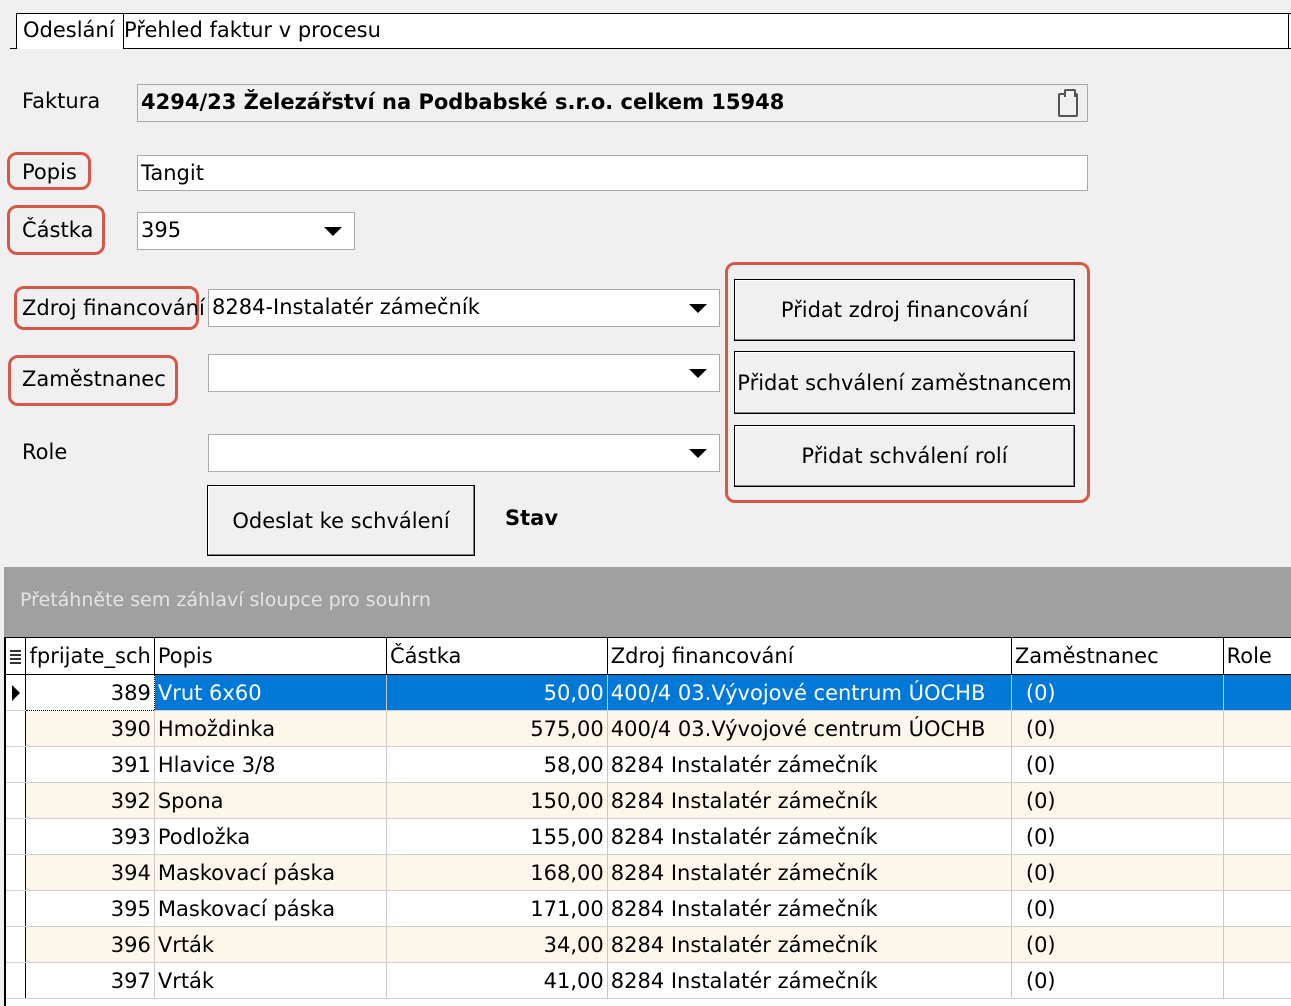 The height and width of the screenshot is (1006, 1291). I want to click on column-header-id: fprijate_sch, so click(90, 656).